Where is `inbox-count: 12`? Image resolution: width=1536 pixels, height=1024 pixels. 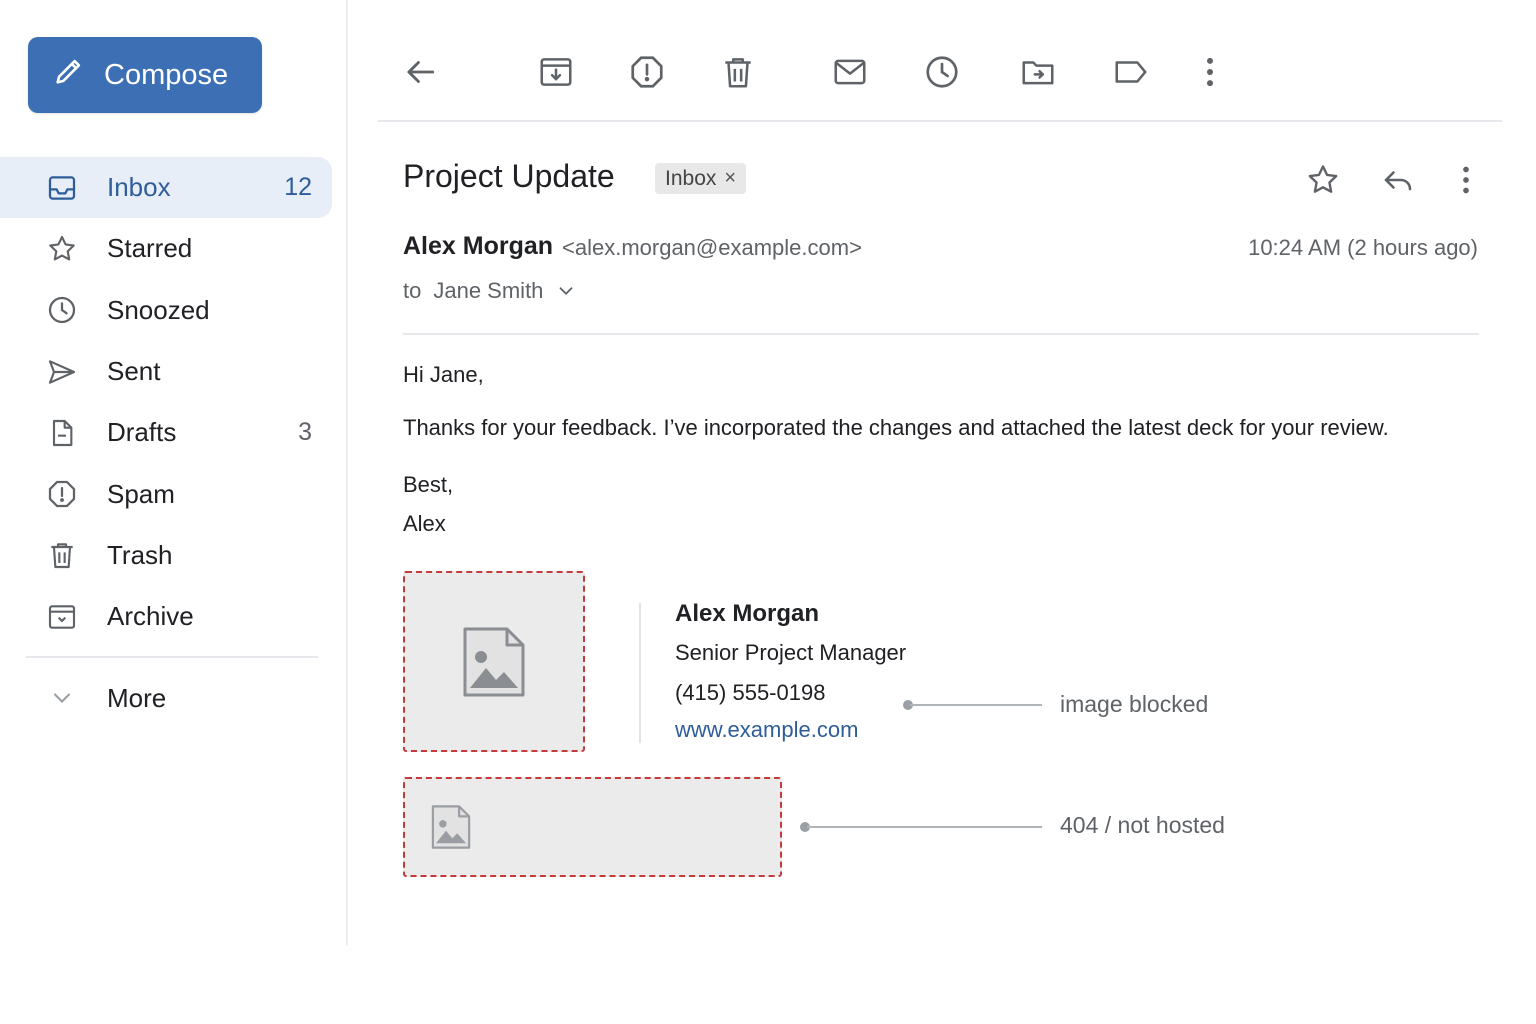 inbox-count: 12 is located at coordinates (298, 187).